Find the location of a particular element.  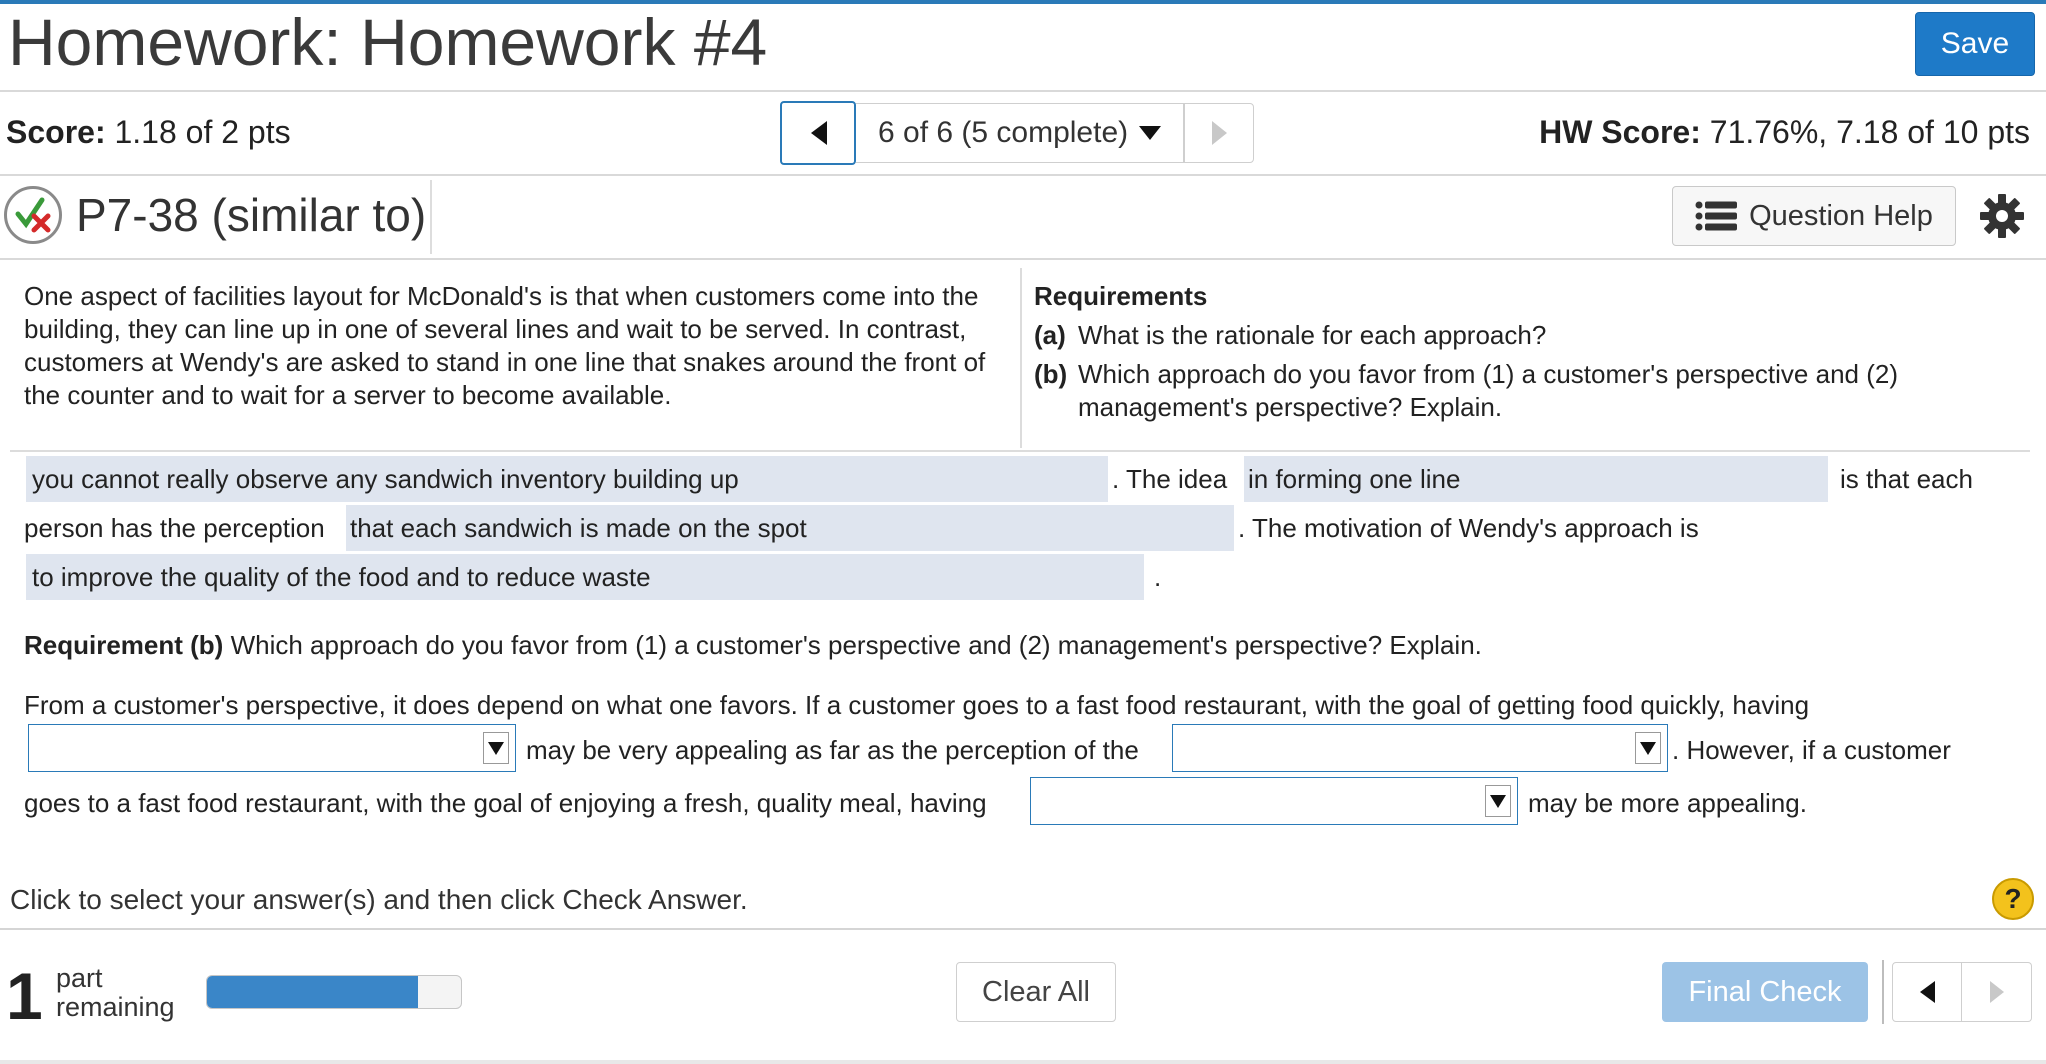

footer-divider is located at coordinates (1023, 929).